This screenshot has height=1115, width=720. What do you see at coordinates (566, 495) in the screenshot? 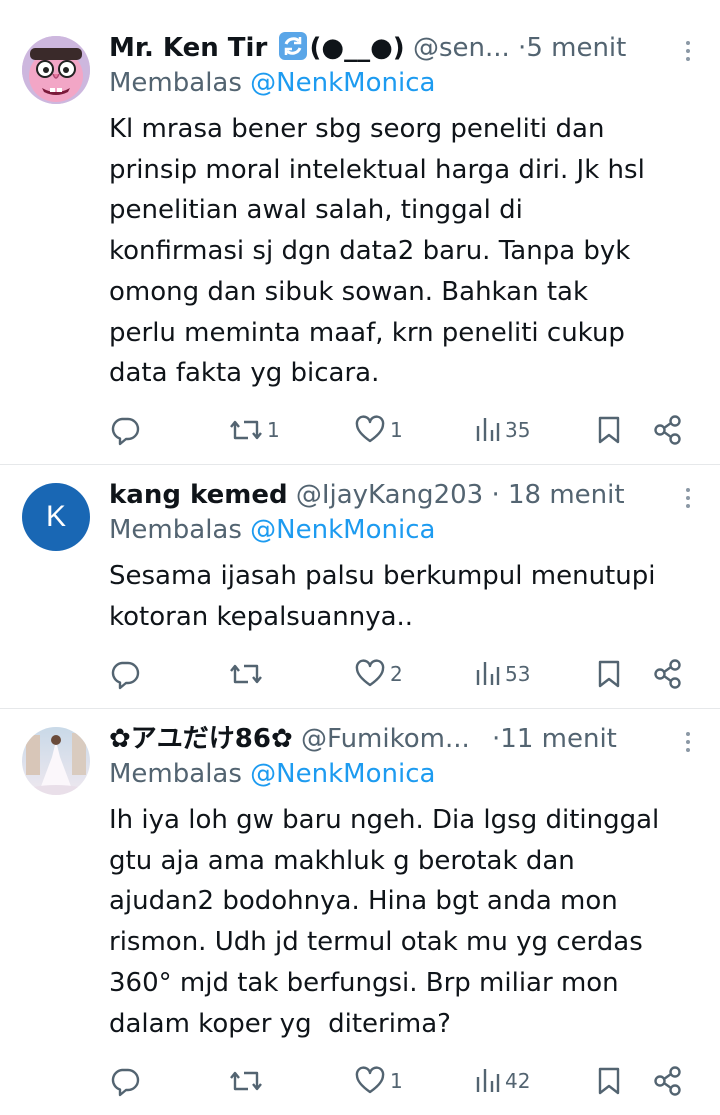
I see `timestamp: 18 menit` at bounding box center [566, 495].